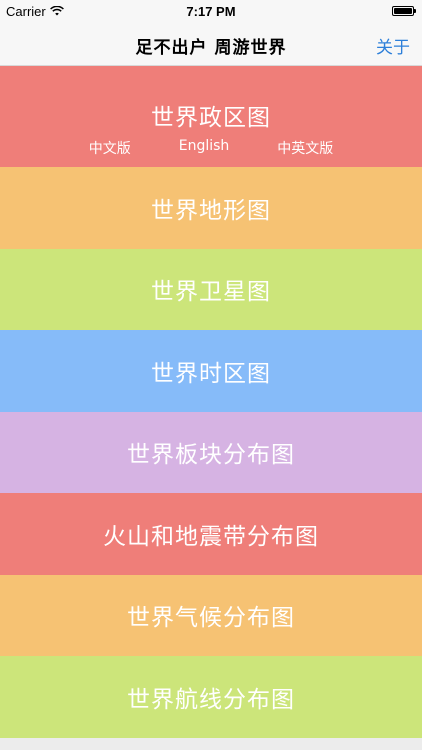 Image resolution: width=422 pixels, height=750 pixels. I want to click on navigation-bar: 足不出户 周游世界 关于, so click(211, 44).